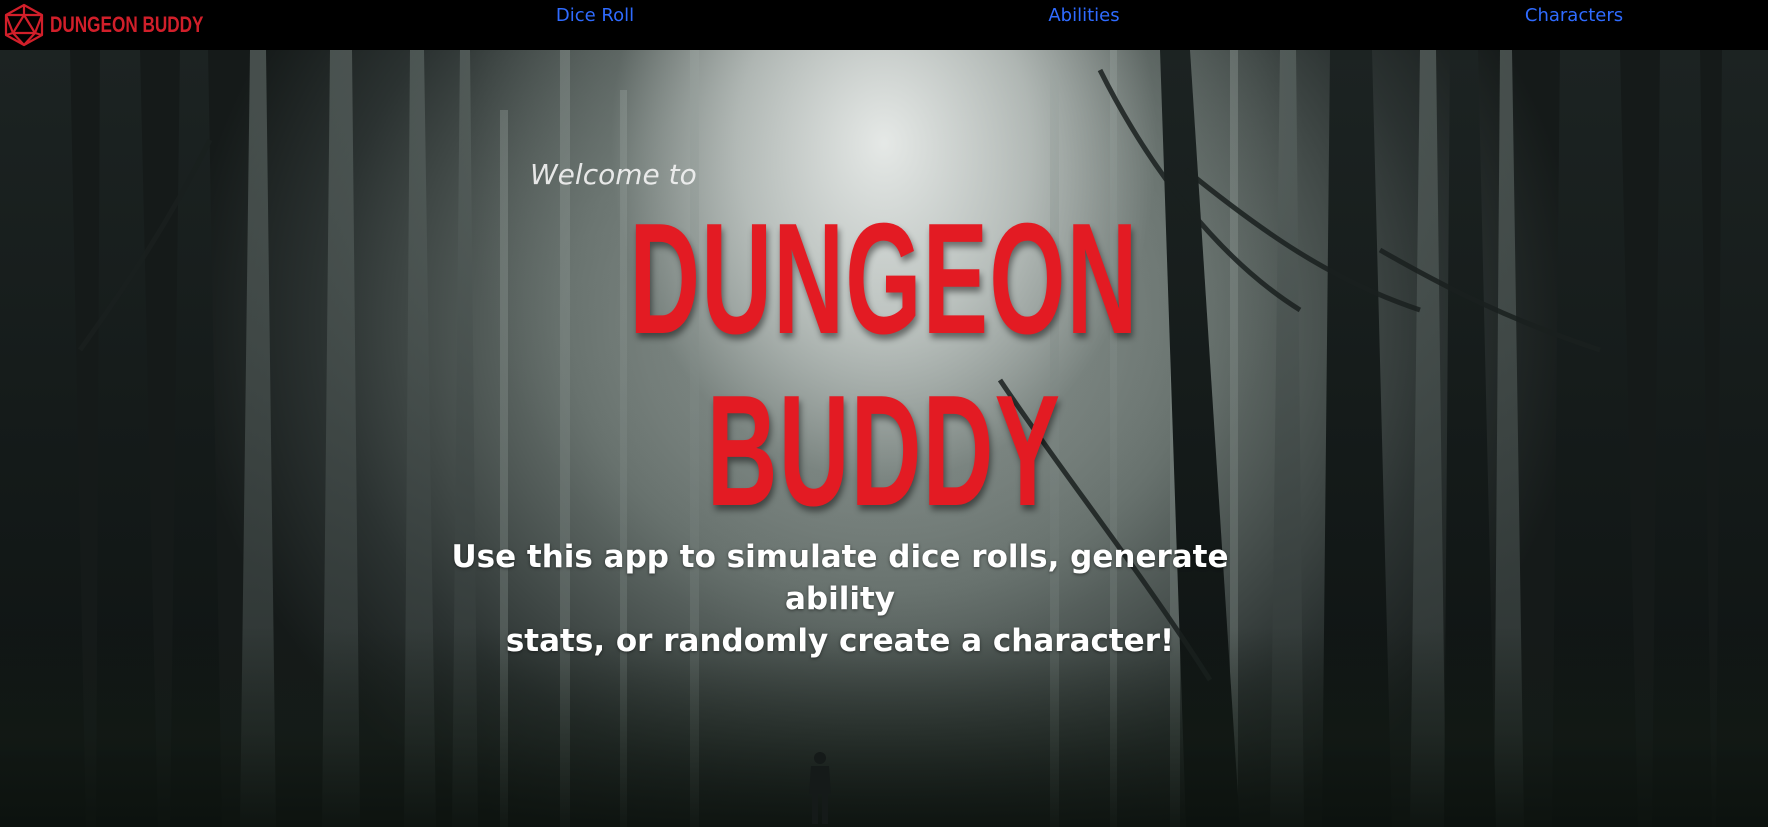  I want to click on nav-link-abilities: Abilities, so click(1083, 16).